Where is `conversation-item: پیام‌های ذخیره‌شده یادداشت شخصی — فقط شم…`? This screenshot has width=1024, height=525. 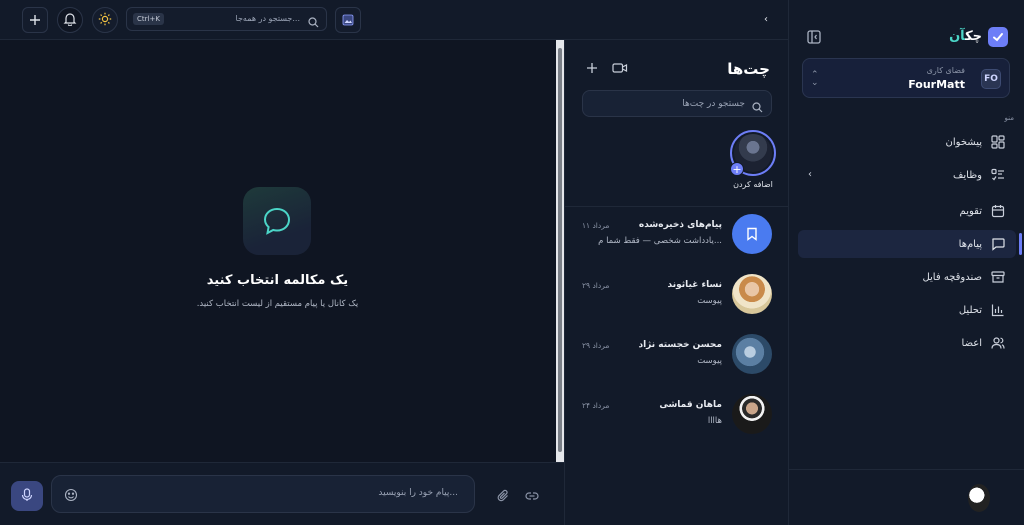 conversation-item: پیام‌های ذخیره‌شده یادداشت شخصی — فقط شم… is located at coordinates (676, 236).